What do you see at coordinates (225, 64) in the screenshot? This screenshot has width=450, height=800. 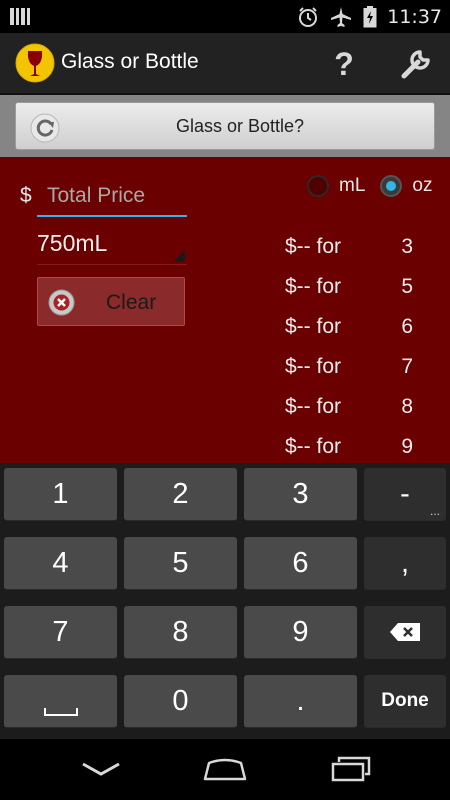 I see `action-bar: Glass or Bottle ?` at bounding box center [225, 64].